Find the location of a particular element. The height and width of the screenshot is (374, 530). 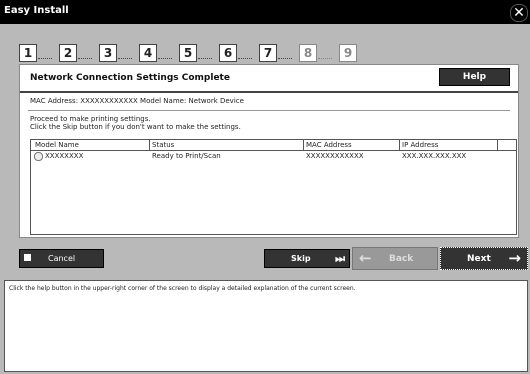

skip-icon: ⏭ is located at coordinates (340, 258).